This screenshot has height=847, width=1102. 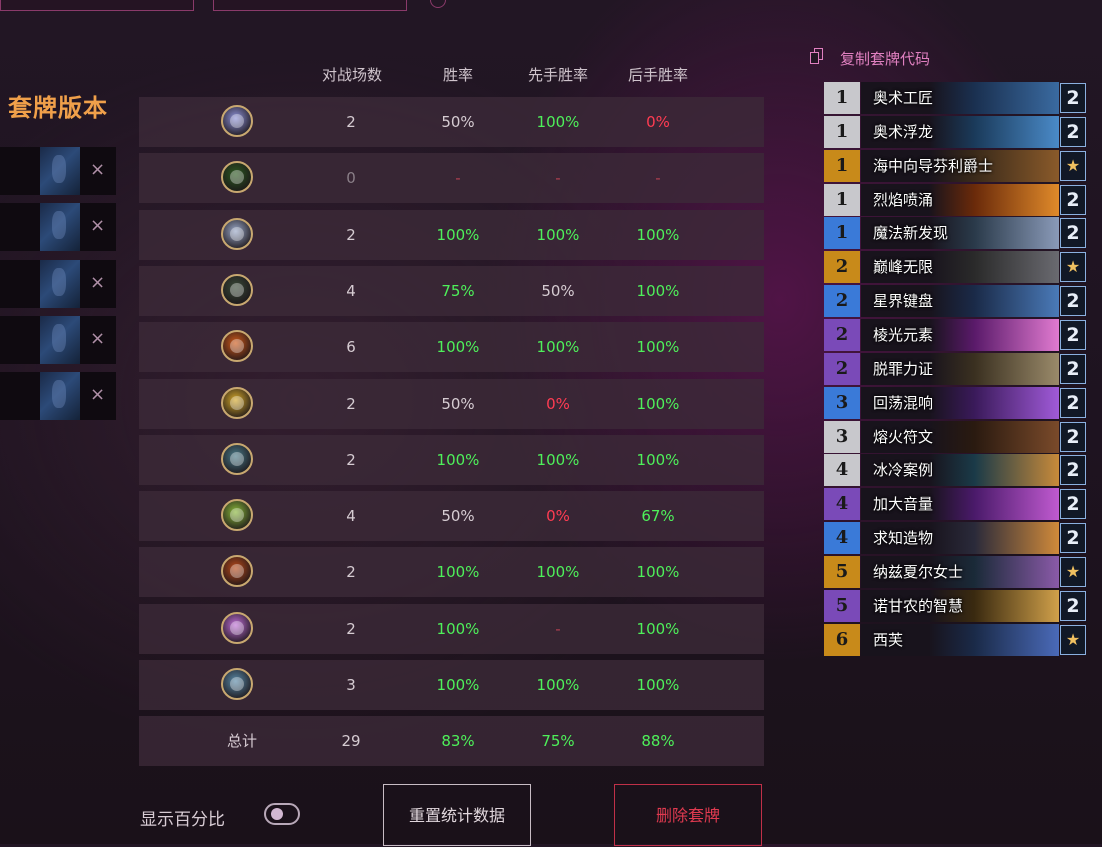 I want to click on card-tile: 加大音量, so click(x=960, y=504).